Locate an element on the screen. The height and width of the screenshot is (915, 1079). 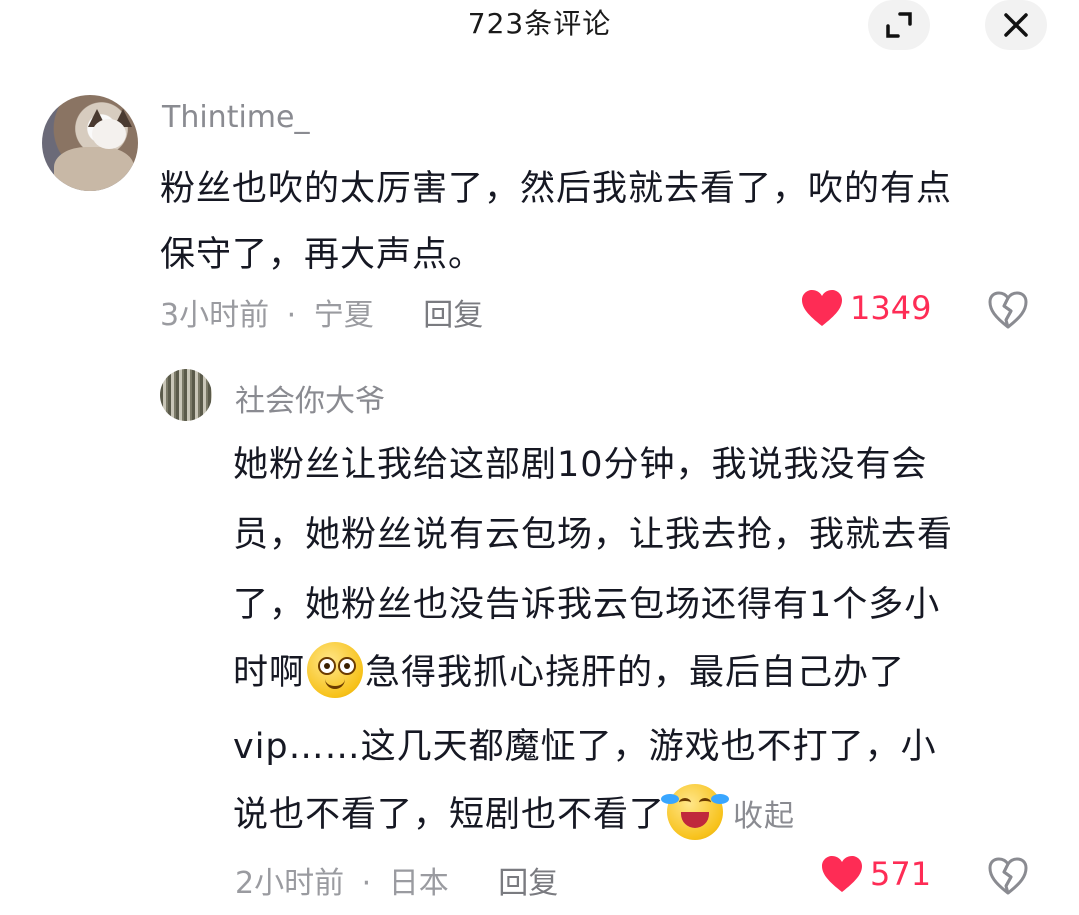
reply-dislike-button is located at coordinates (1008, 878).